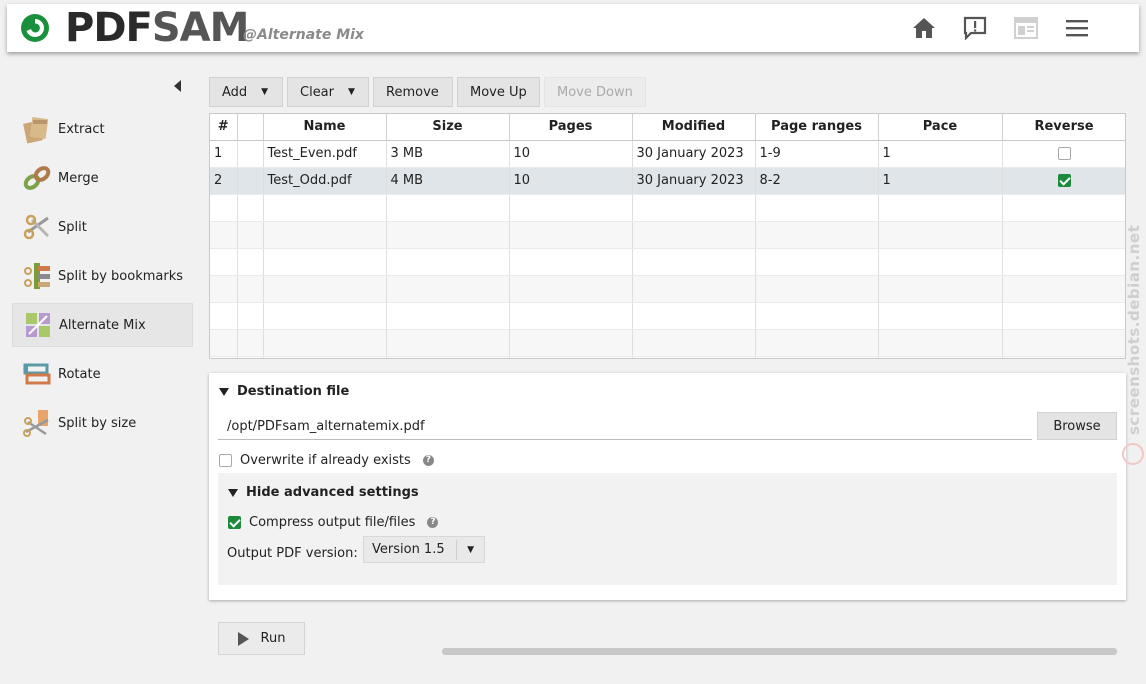  What do you see at coordinates (79, 374) in the screenshot?
I see `sidebar-item-label: Rotate` at bounding box center [79, 374].